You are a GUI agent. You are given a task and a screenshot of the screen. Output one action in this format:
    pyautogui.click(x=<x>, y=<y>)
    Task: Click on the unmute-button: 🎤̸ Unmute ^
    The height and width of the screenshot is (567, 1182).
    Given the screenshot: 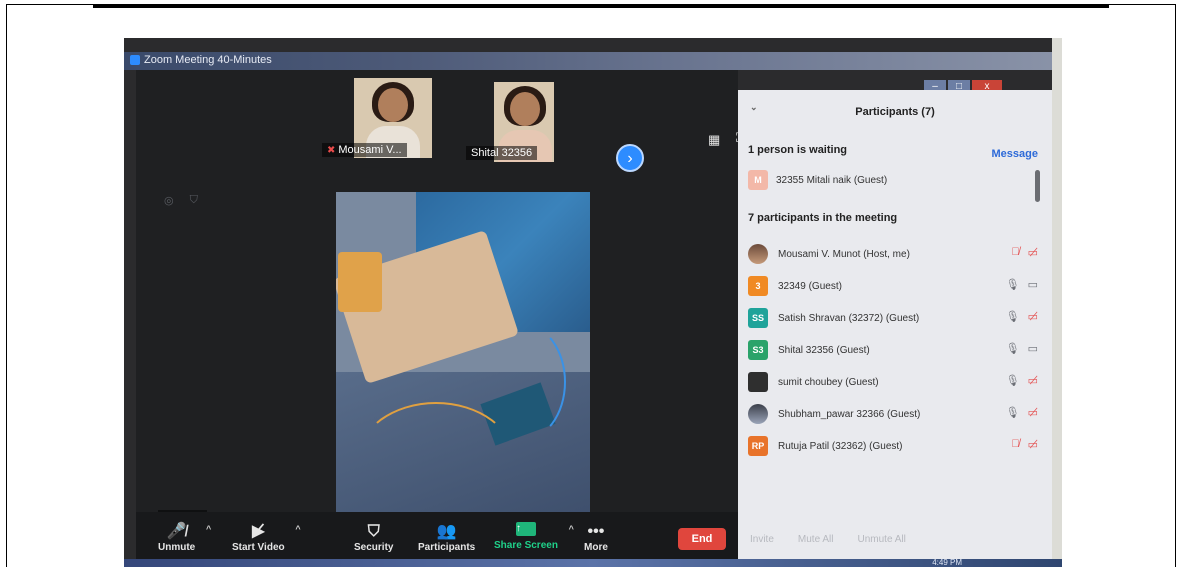 What is the action you would take?
    pyautogui.click(x=184, y=537)
    